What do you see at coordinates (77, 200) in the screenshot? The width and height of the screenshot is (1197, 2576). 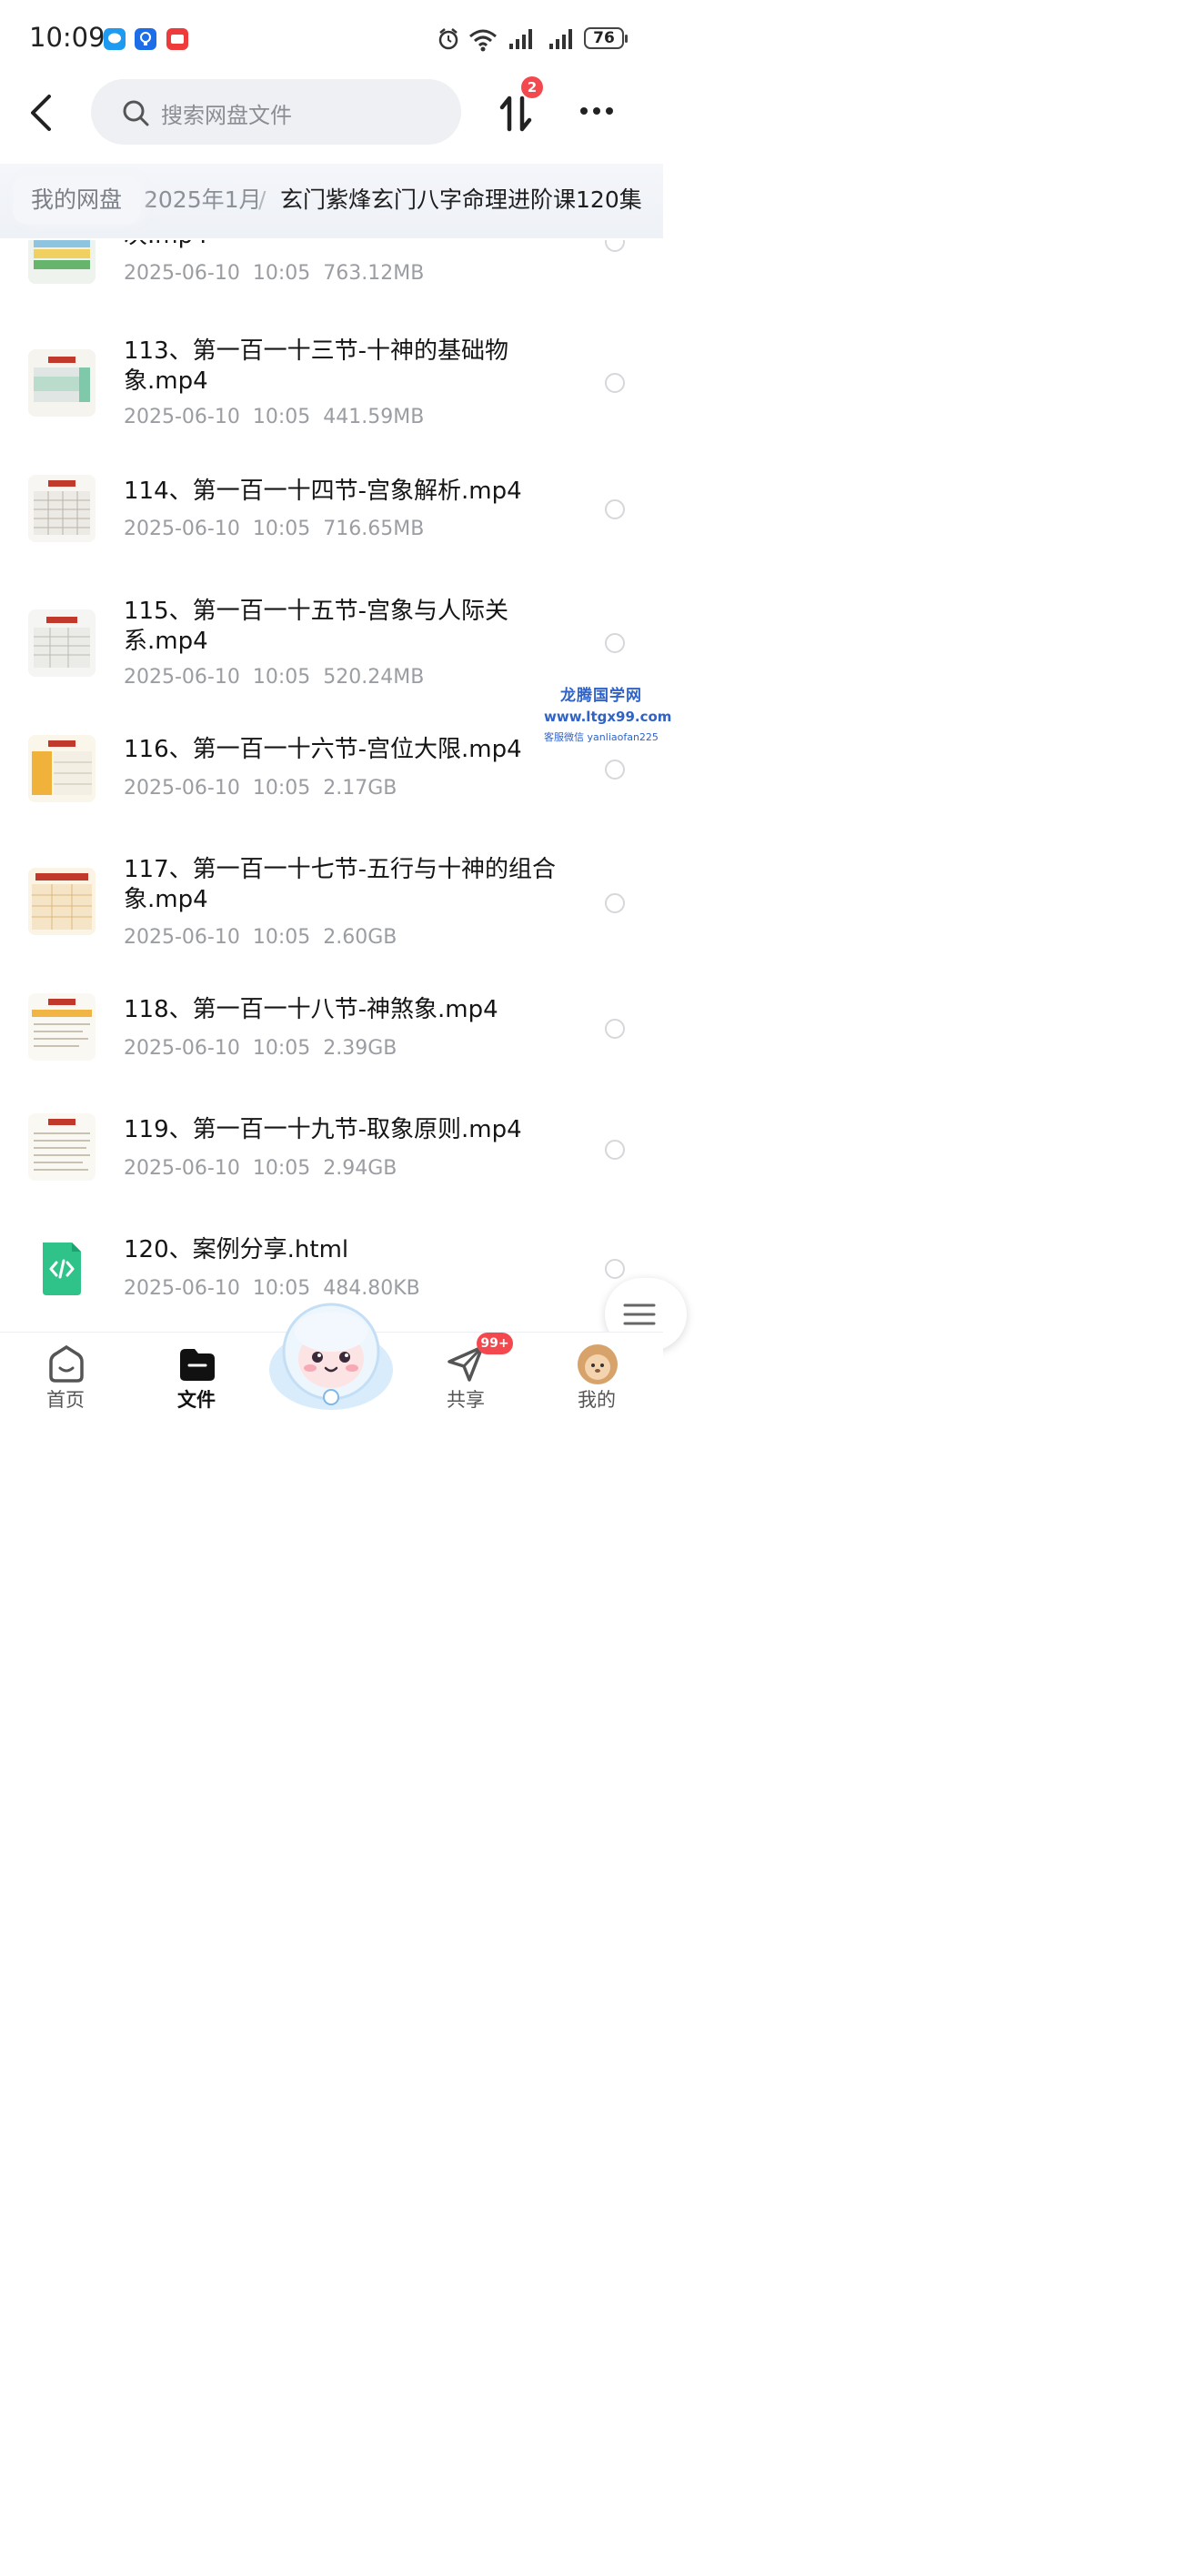 I see `breadcrumb-home: 我的网盘` at bounding box center [77, 200].